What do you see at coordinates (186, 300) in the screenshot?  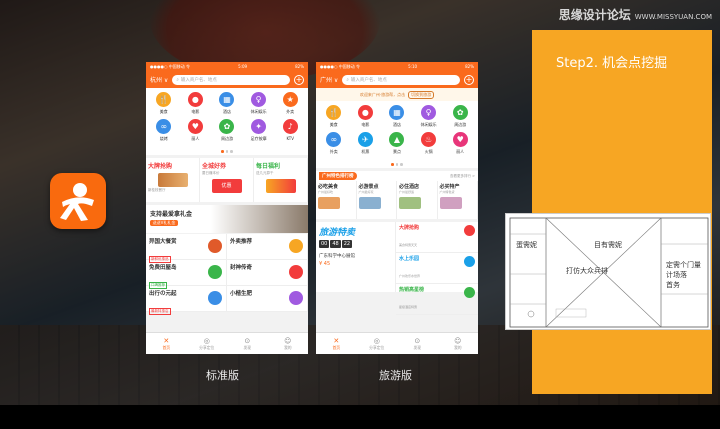 I see `deal-item: 出行の元起 最新特惠店` at bounding box center [186, 300].